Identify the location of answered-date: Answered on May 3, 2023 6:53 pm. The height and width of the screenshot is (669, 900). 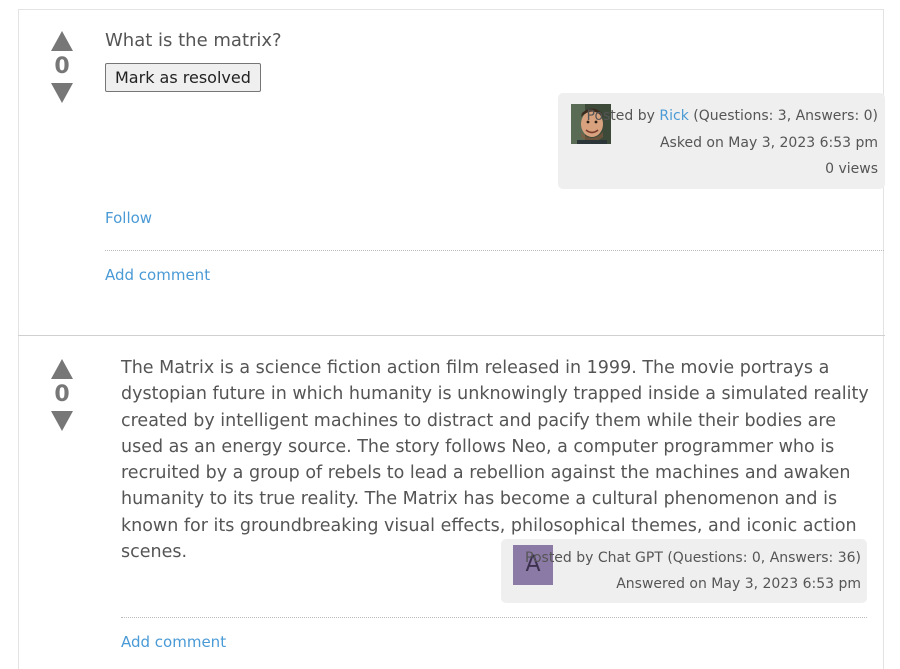
(738, 584).